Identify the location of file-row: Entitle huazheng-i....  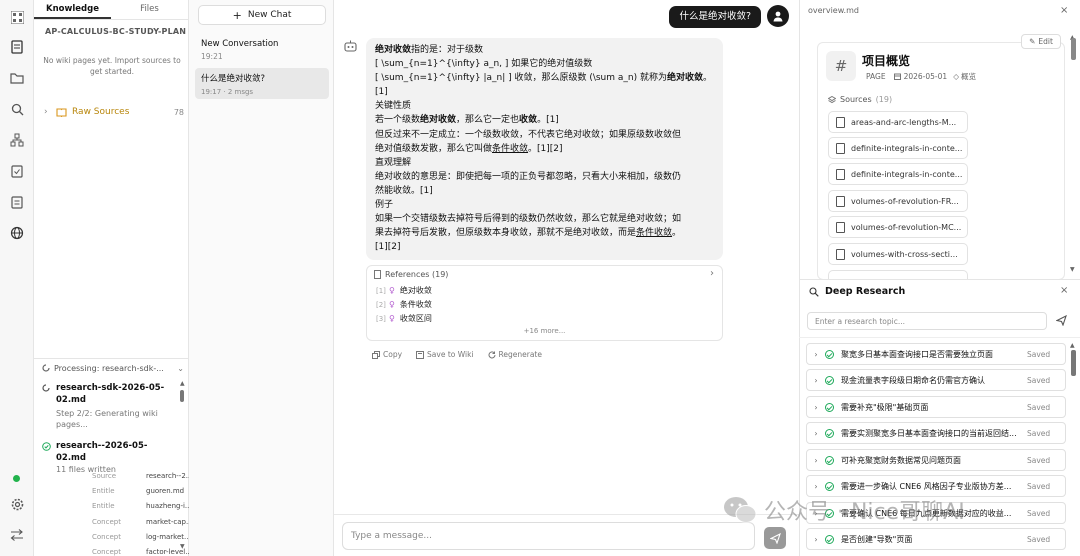
(148, 506).